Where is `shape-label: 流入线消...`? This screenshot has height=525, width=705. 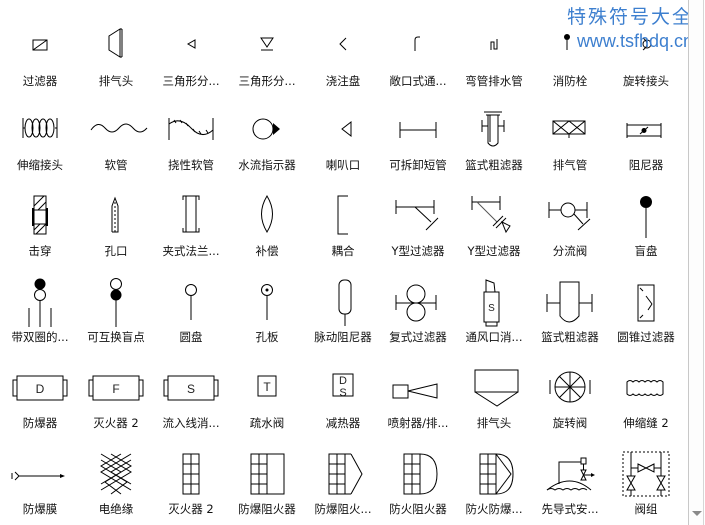
shape-label: 流入线消... is located at coordinates (191, 423).